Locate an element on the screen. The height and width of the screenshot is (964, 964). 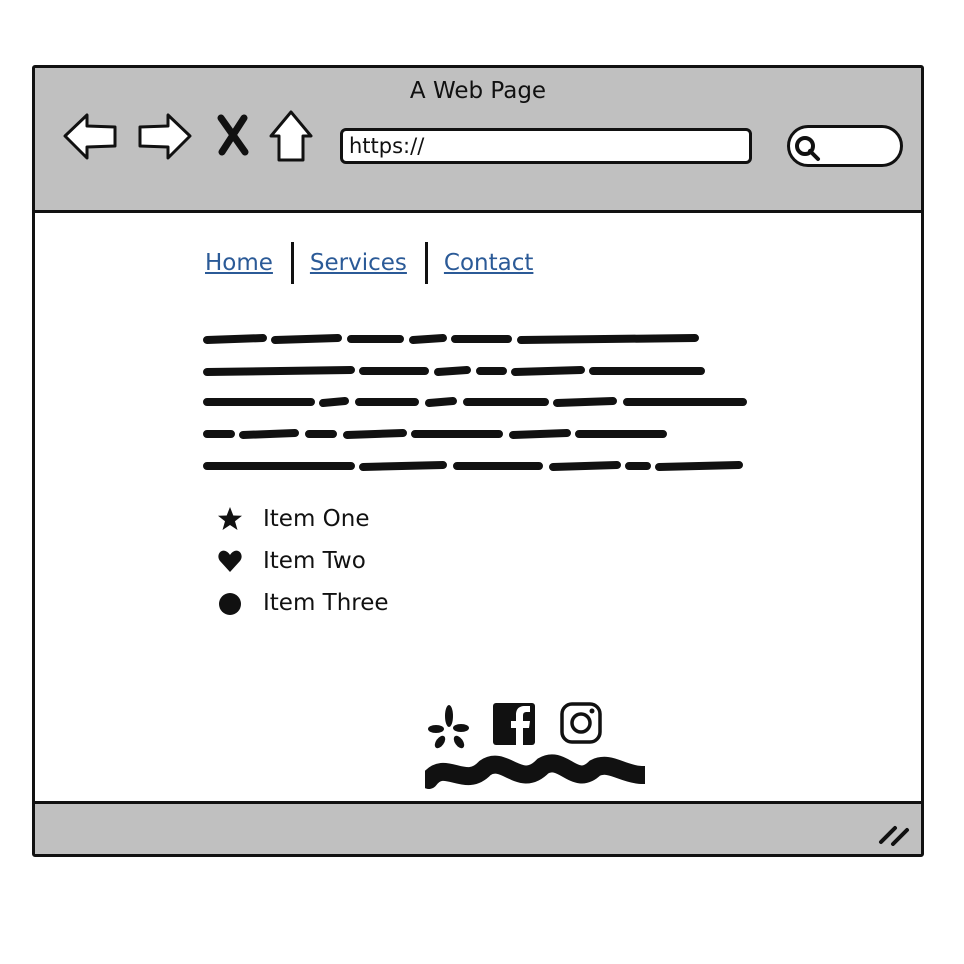
search-icon is located at coordinates (807, 148).